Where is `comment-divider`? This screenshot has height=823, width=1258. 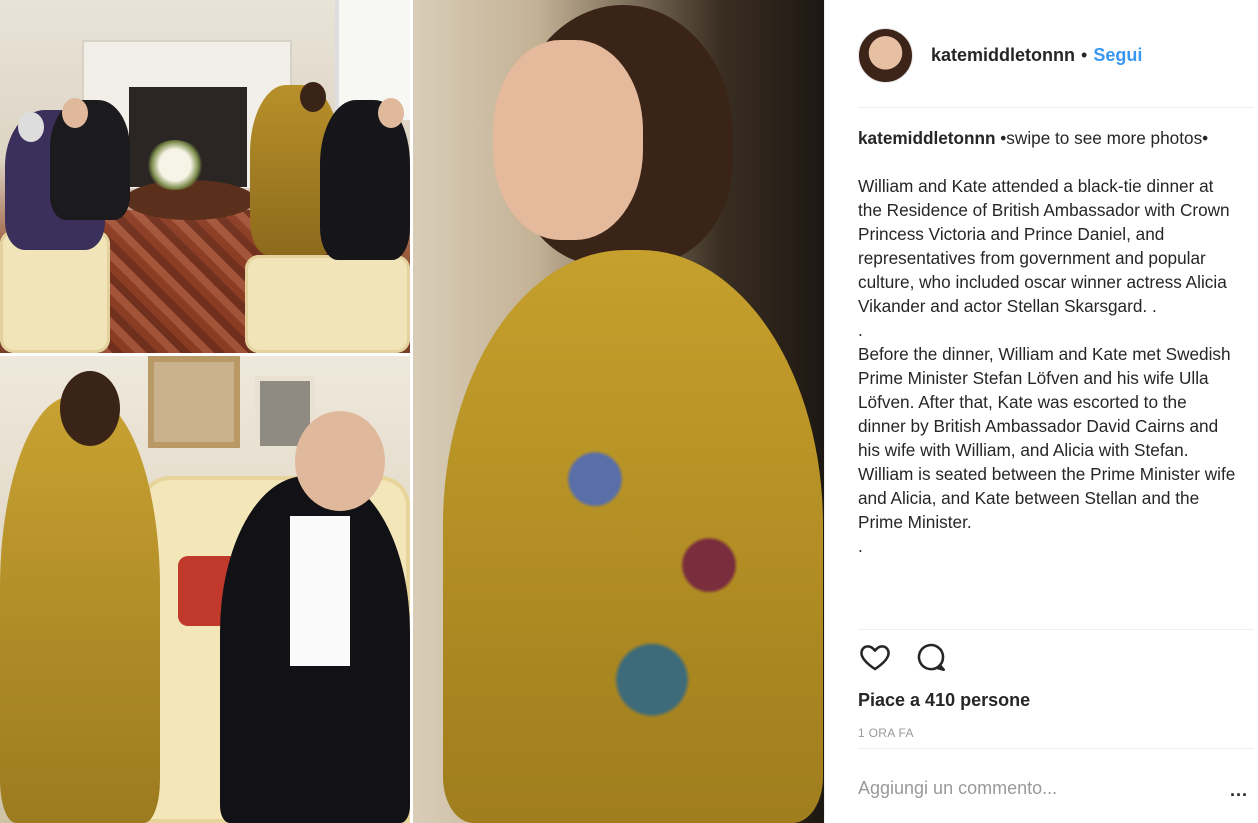
comment-divider is located at coordinates (1056, 748).